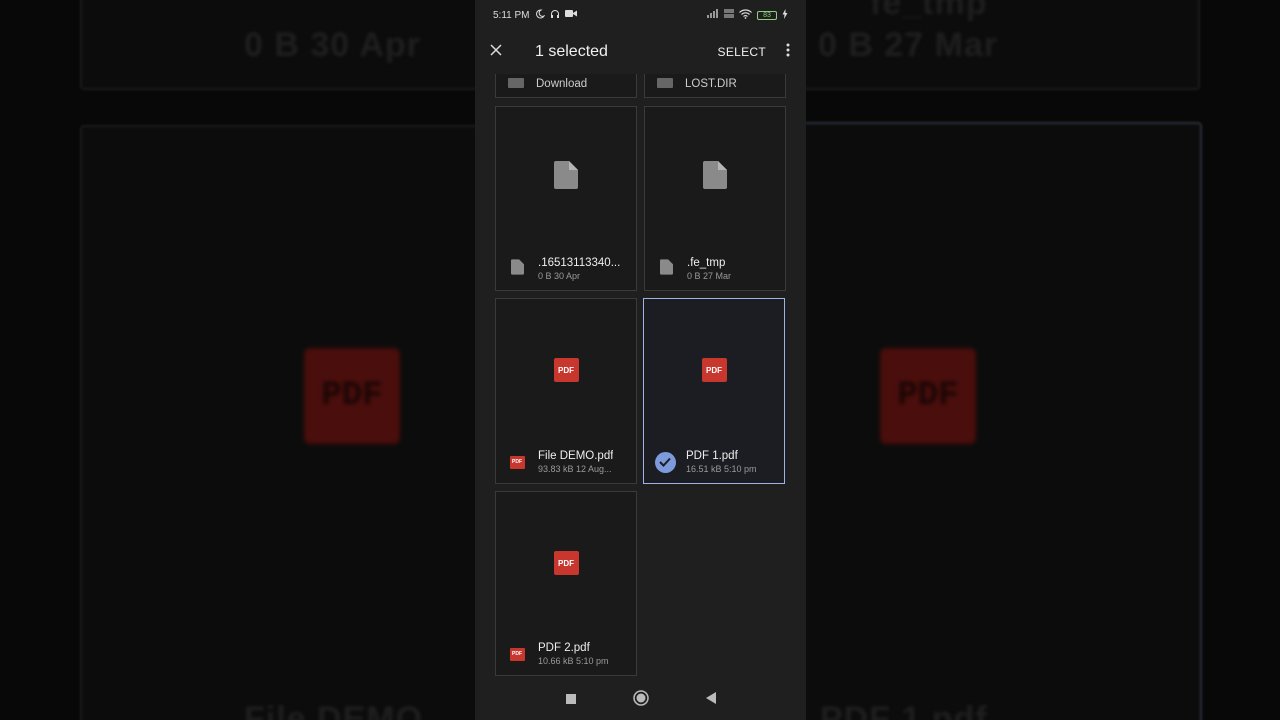 Image resolution: width=1280 pixels, height=720 pixels. I want to click on bg-name: PDF 1.pdf, so click(904, 710).